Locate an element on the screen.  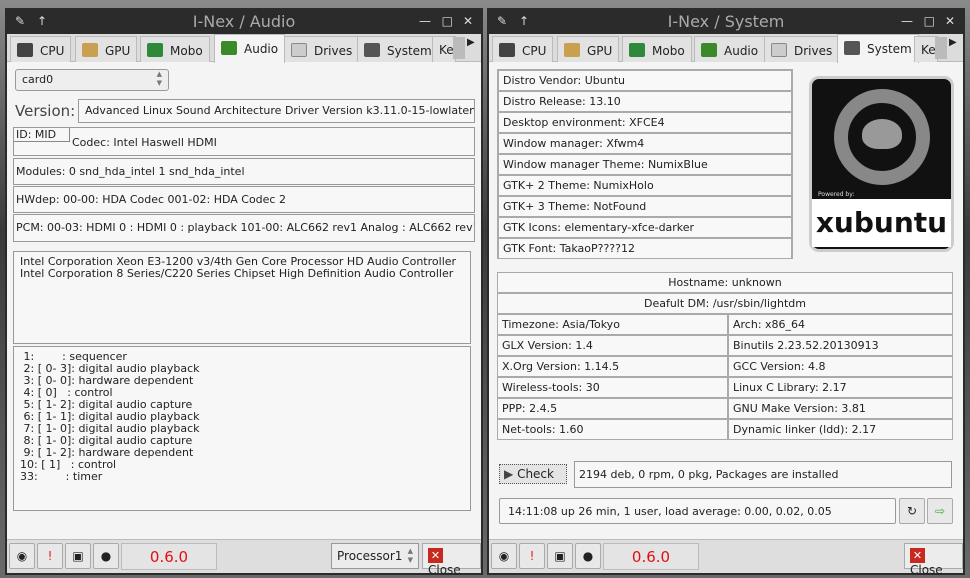
detail-cell: Timezone: Asia/Tokyo is located at coordinates (612, 324).